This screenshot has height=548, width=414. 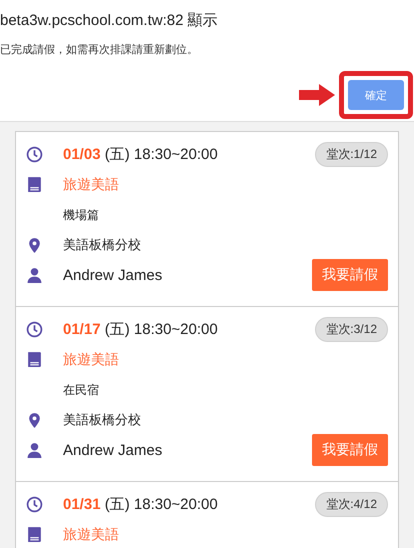 What do you see at coordinates (99, 49) in the screenshot?
I see `dialog-message: 已完成請假，如需再次排課請重新劃位。` at bounding box center [99, 49].